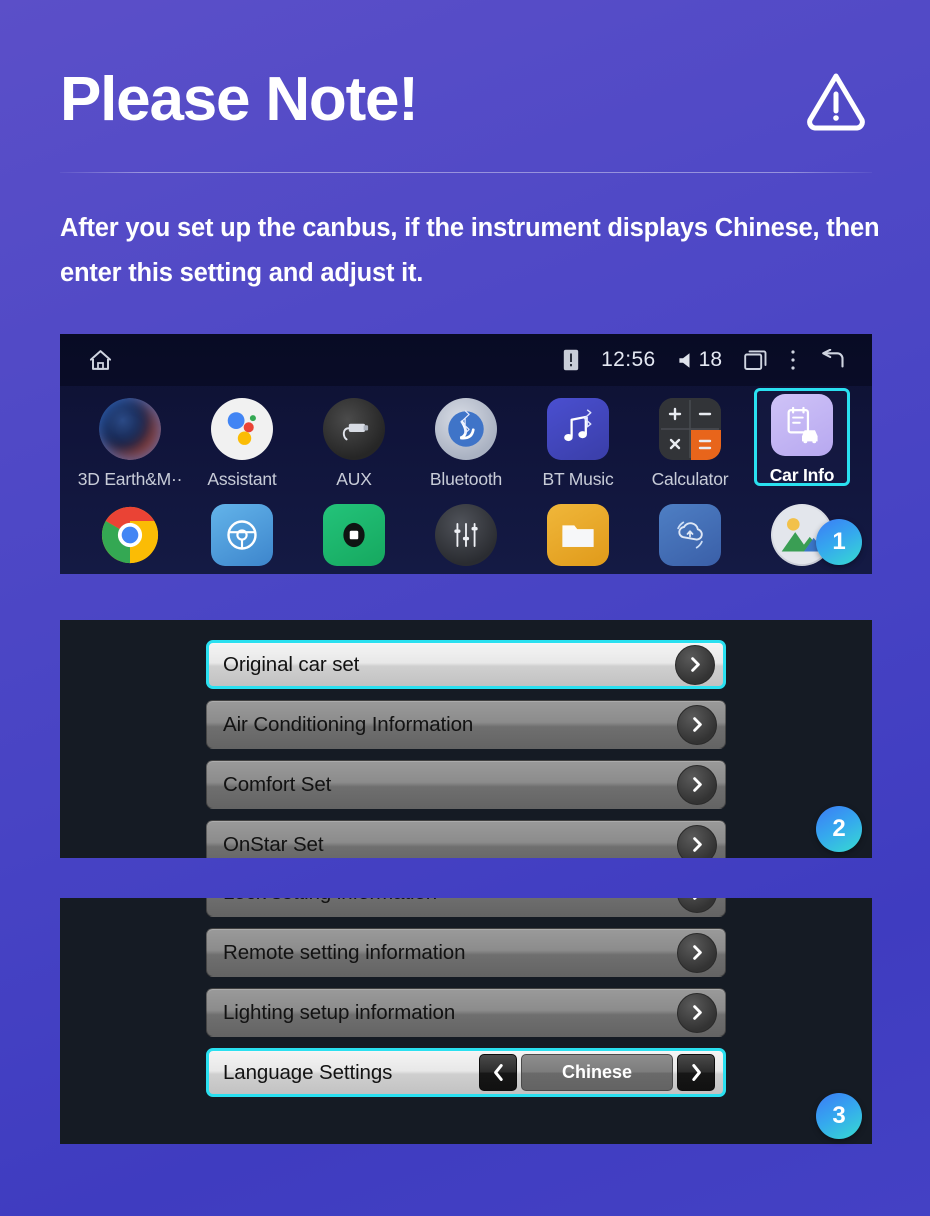 Image resolution: width=930 pixels, height=1216 pixels. Describe the element at coordinates (628, 359) in the screenshot. I see `status-time: 12:56` at that location.